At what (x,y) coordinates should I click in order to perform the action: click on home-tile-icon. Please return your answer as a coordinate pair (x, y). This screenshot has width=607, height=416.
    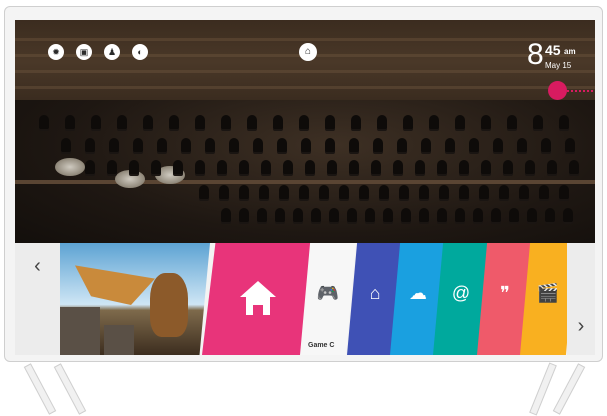
    Looking at the image, I should click on (258, 298).